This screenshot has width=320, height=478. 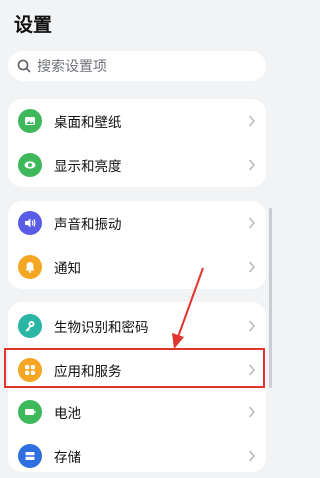 I want to click on settings-group-display: 桌面和壁纸 显示和亮度, so click(x=137, y=143).